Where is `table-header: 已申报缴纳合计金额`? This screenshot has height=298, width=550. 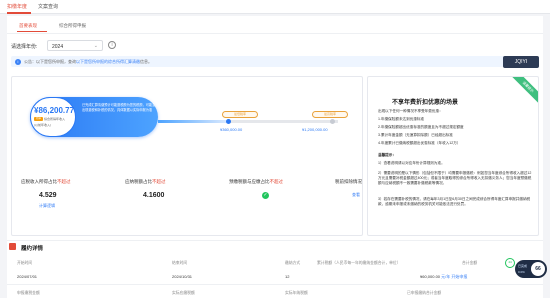 table-header: 已申报缴纳合计金额 is located at coordinates (424, 293).